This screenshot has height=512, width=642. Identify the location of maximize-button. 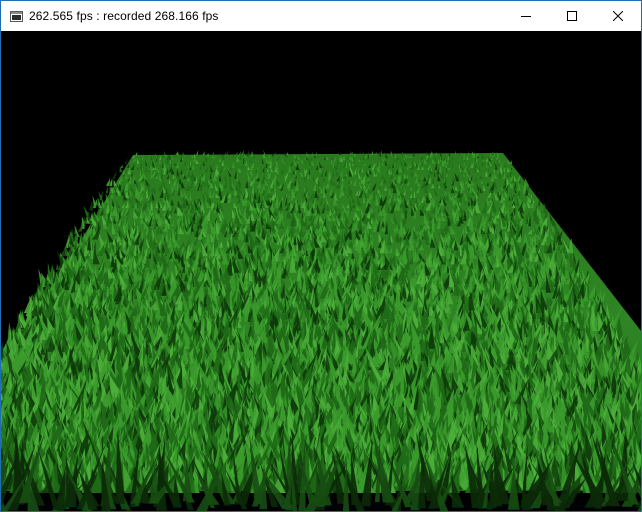
(572, 16).